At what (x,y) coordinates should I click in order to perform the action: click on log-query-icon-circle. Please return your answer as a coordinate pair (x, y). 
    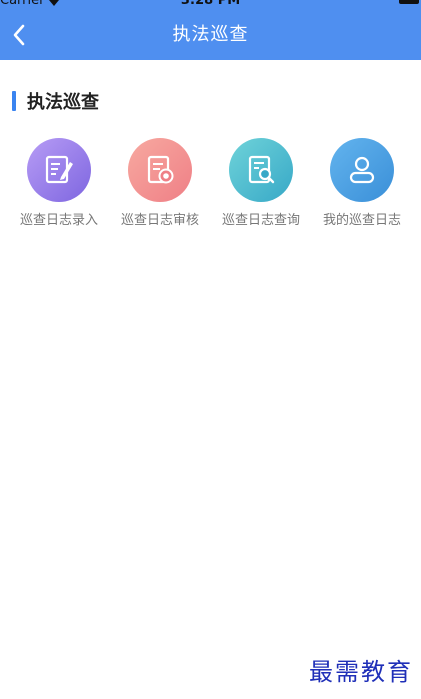
    Looking at the image, I should click on (261, 170).